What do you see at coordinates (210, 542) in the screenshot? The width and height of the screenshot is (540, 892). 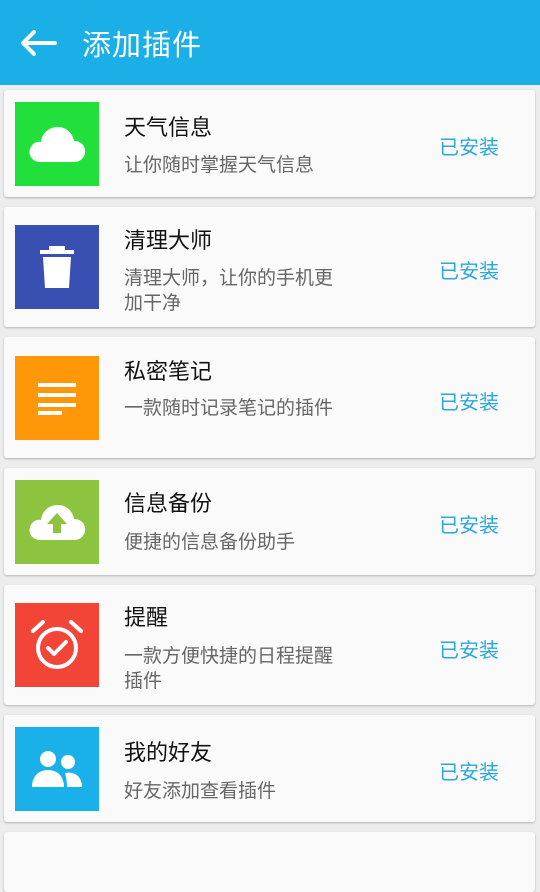 I see `plugin-description: 便捷的信息备份助手` at bounding box center [210, 542].